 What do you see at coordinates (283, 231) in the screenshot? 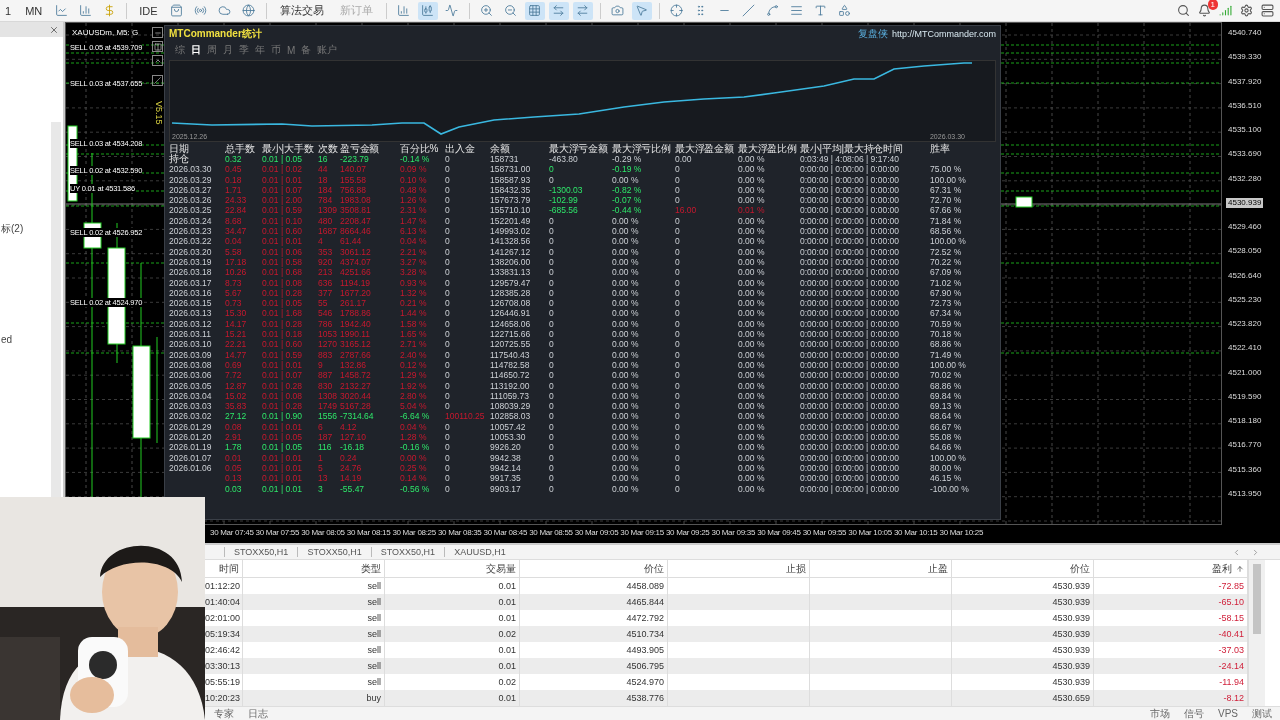
I see `table-cell-text: 0.01 | 0.60` at bounding box center [283, 231].